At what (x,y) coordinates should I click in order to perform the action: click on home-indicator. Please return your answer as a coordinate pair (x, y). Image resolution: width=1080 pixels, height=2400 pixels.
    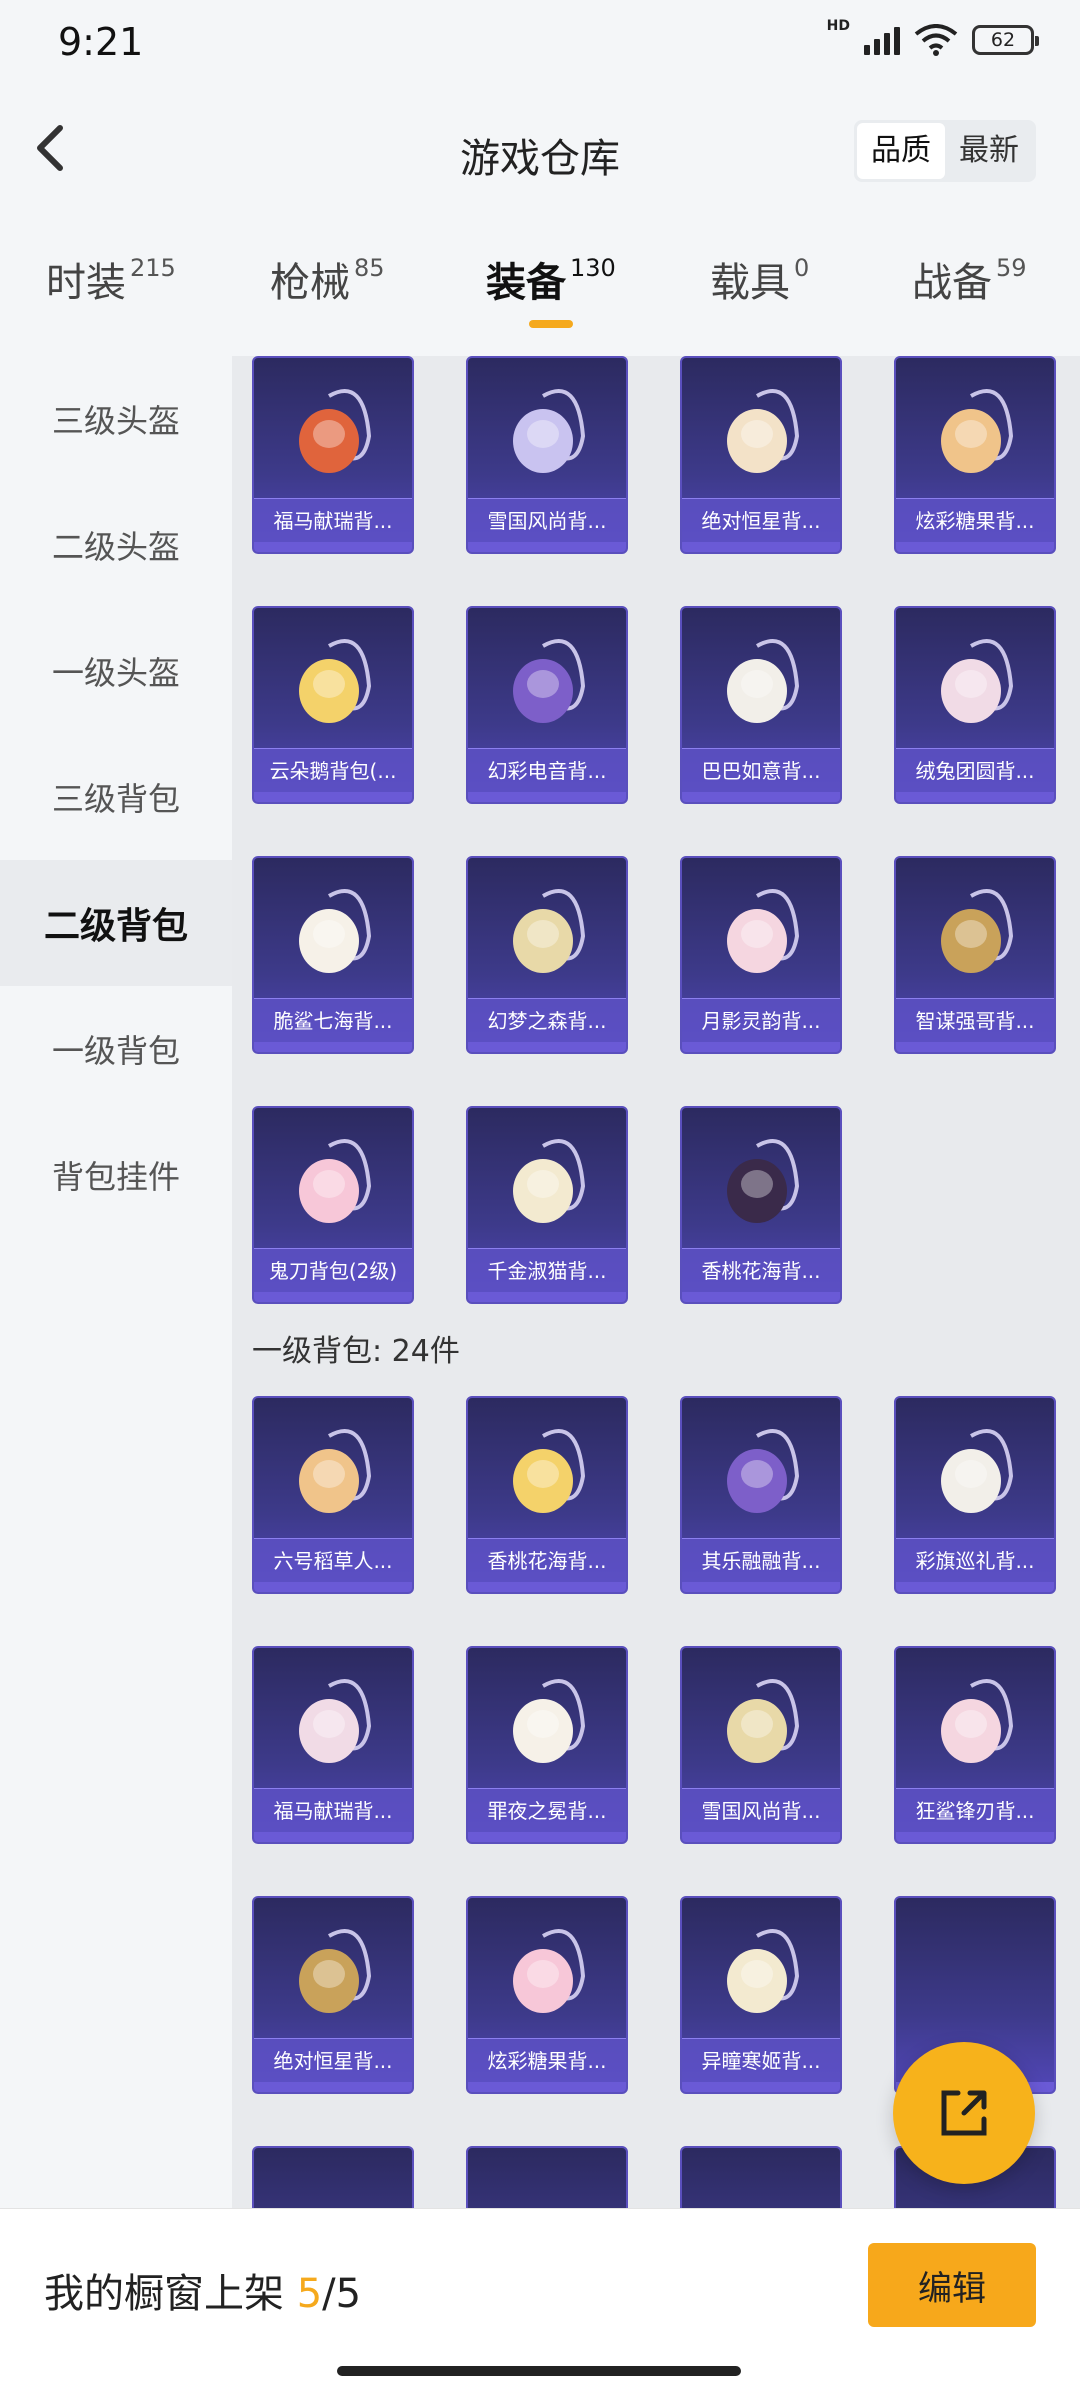
    Looking at the image, I should click on (539, 2371).